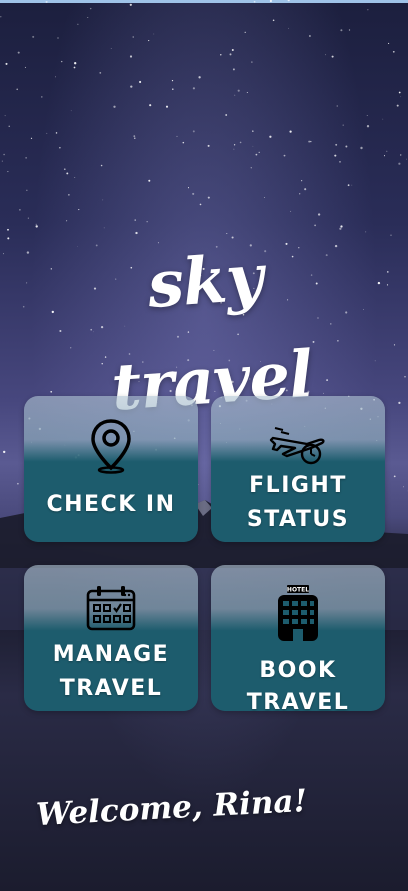 This screenshot has height=891, width=408. I want to click on check-in-tile: CHECK IN, so click(111, 469).